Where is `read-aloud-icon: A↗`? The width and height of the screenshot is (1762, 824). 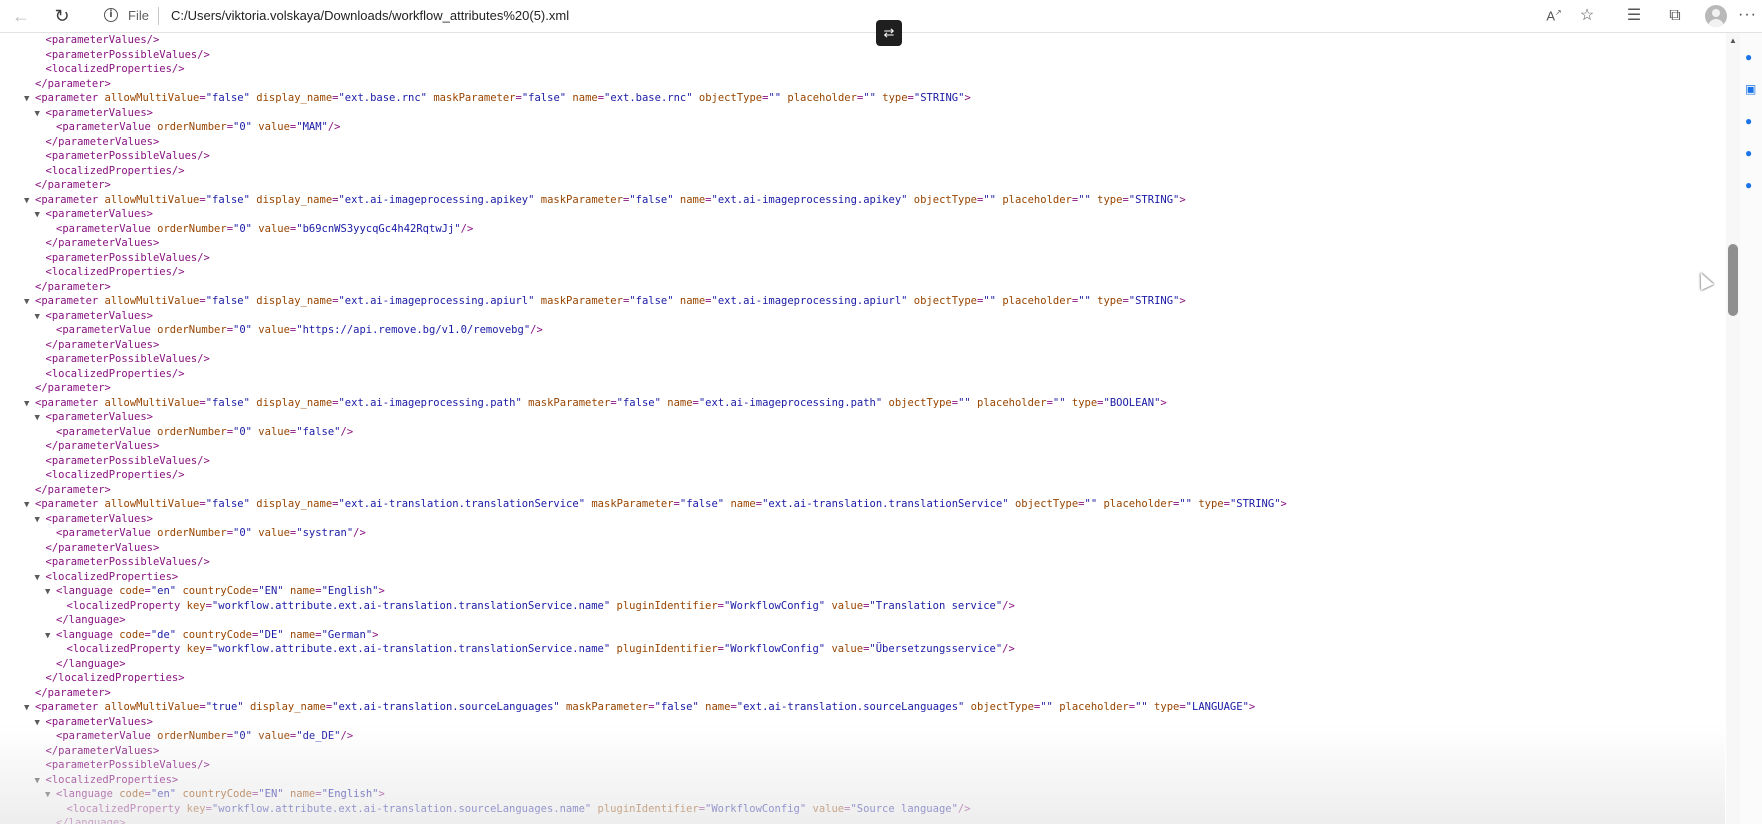 read-aloud-icon: A↗ is located at coordinates (1554, 16).